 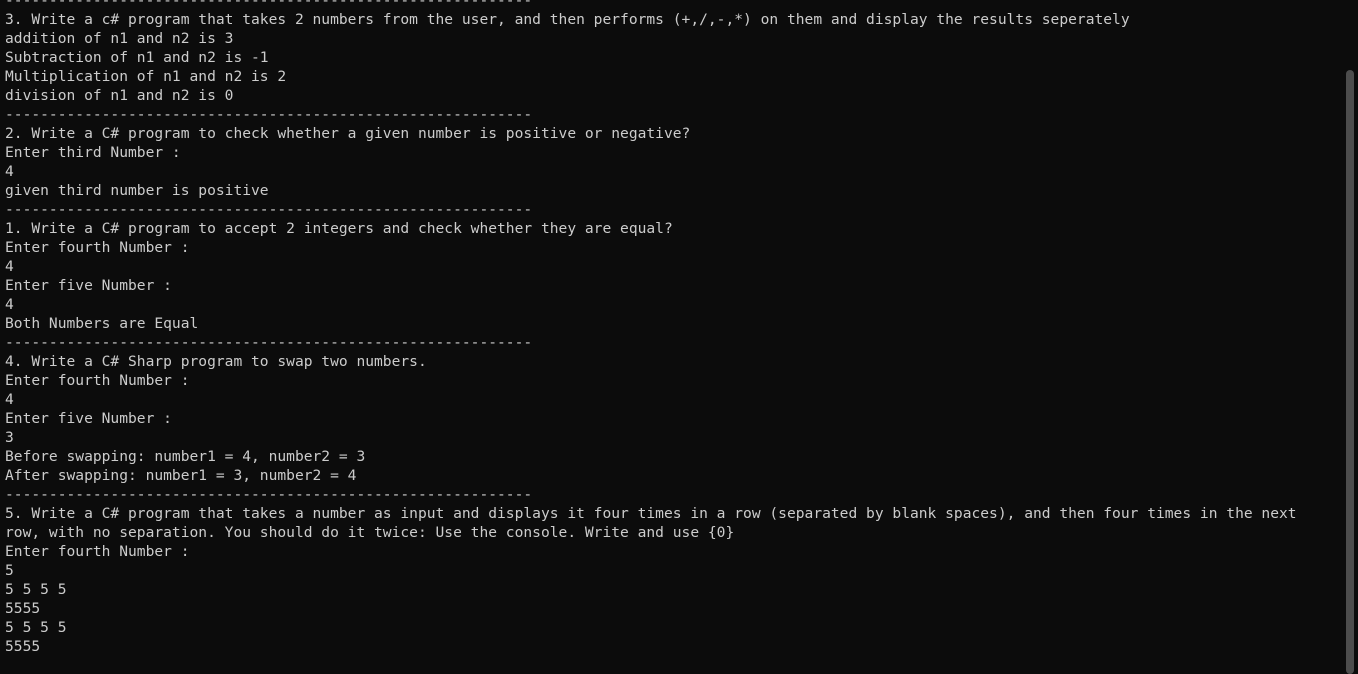 I want to click on console-line: addition of n1 and n2 is 3, so click(x=119, y=38).